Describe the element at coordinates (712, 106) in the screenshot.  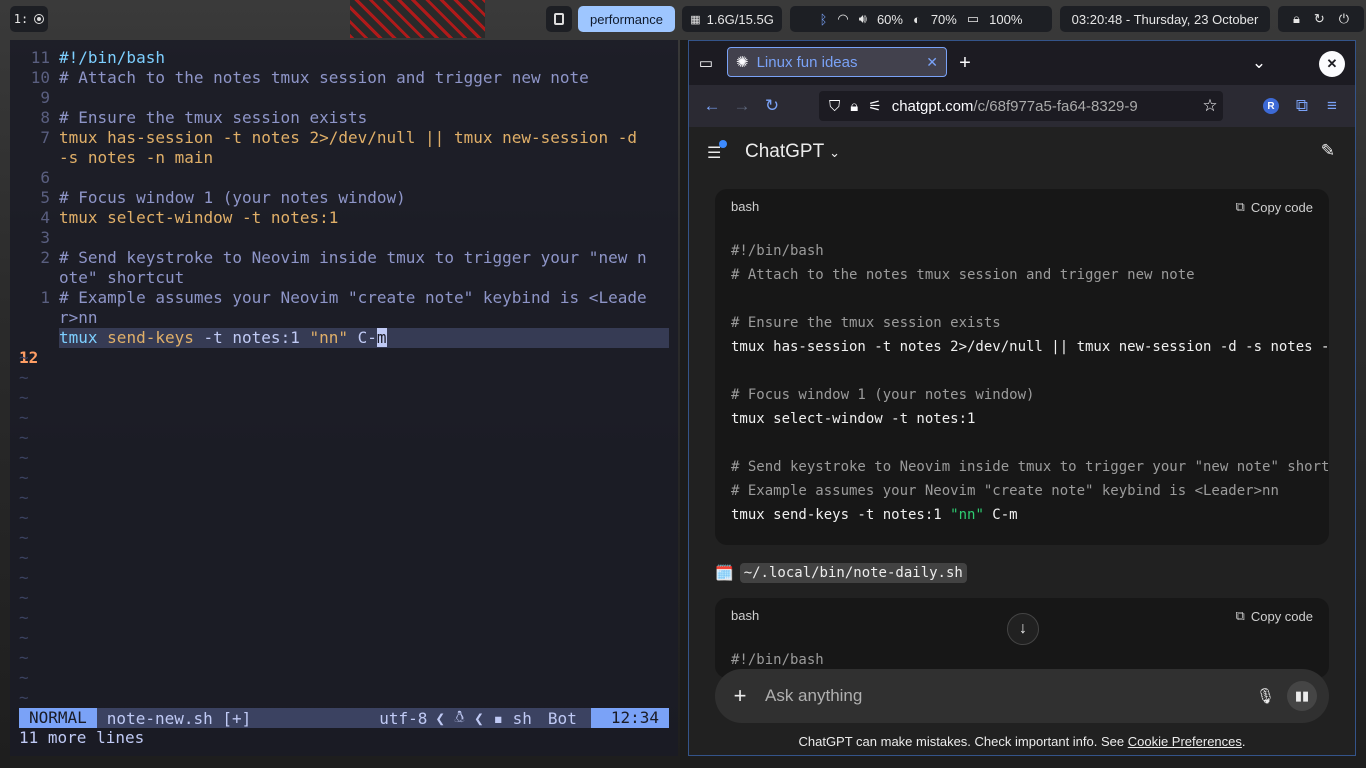
I see `back-icon: ←` at that location.